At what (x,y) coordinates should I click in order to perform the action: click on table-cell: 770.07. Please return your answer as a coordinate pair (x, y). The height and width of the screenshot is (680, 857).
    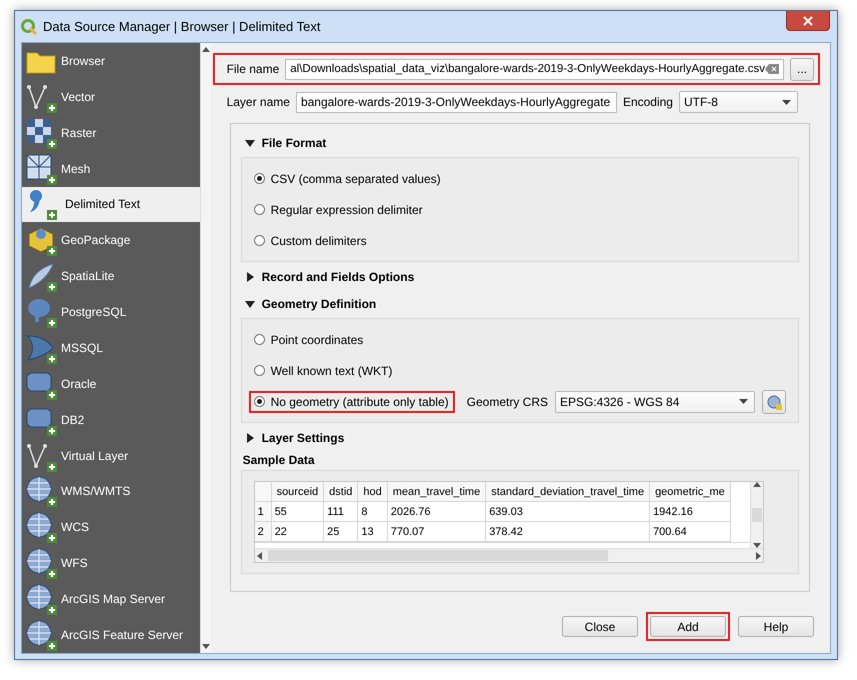
    Looking at the image, I should click on (436, 532).